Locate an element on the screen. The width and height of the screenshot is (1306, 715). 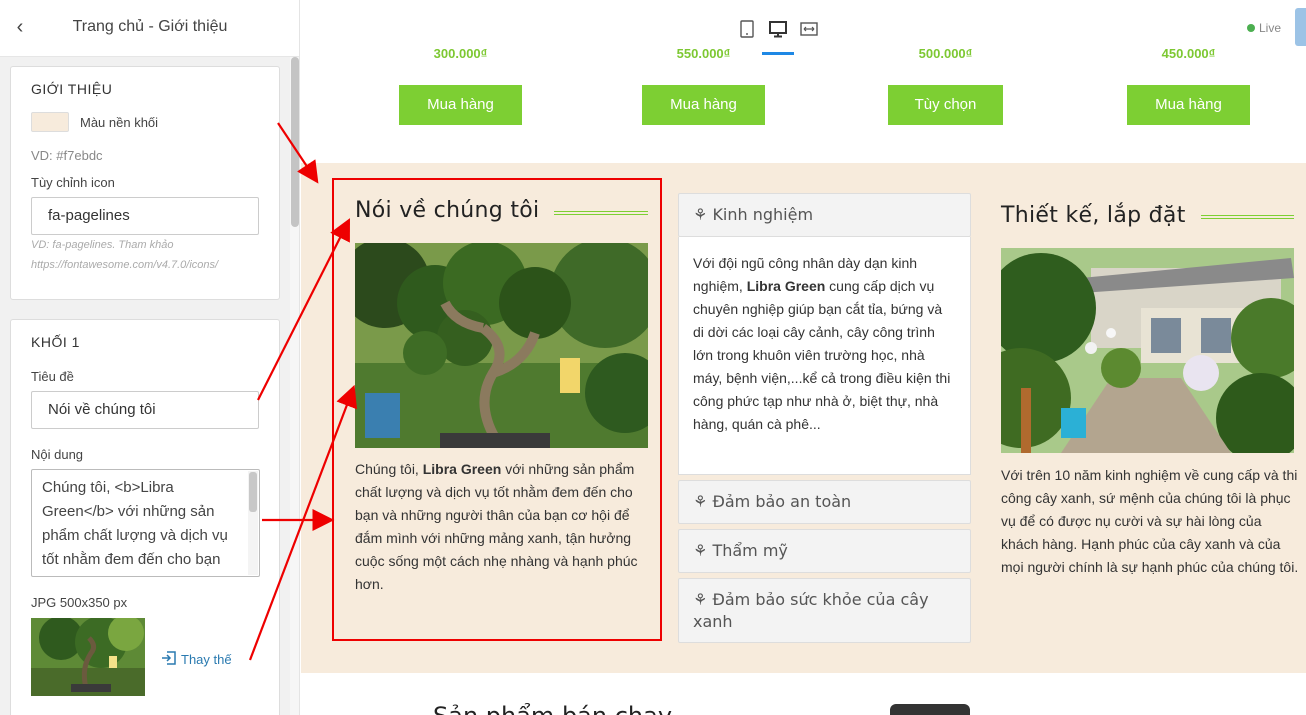
icon-label: Tùy chỉnh icon is located at coordinates (73, 182).